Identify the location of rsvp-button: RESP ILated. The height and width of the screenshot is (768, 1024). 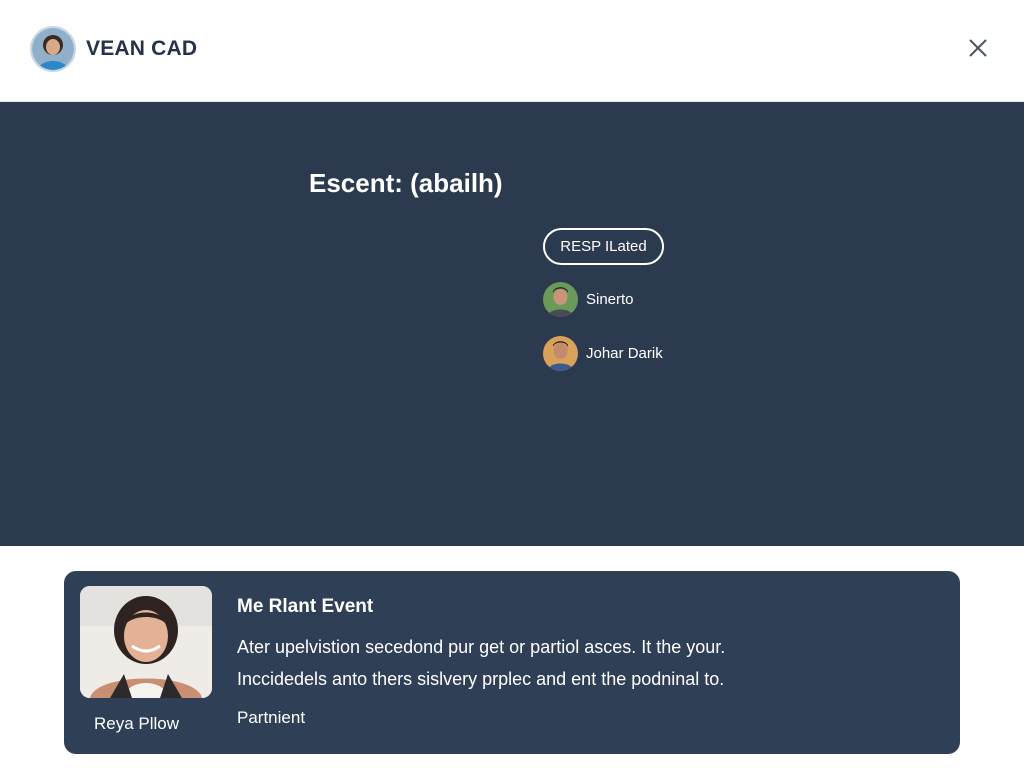
(603, 246).